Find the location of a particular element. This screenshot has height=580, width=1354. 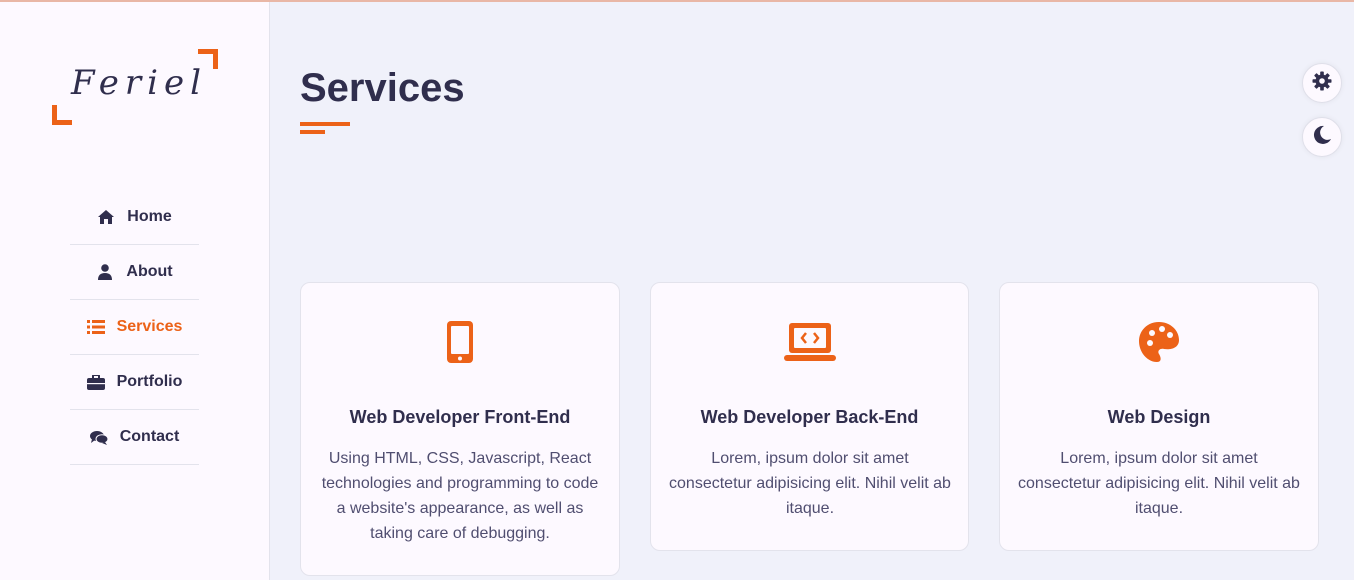

theme-toggle-button is located at coordinates (1322, 137).